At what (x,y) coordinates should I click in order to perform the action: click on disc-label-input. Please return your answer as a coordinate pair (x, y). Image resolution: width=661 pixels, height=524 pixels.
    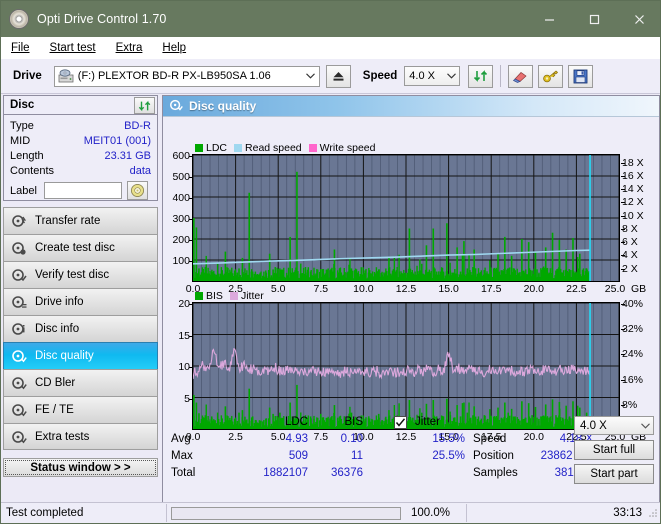
    Looking at the image, I should click on (83, 190).